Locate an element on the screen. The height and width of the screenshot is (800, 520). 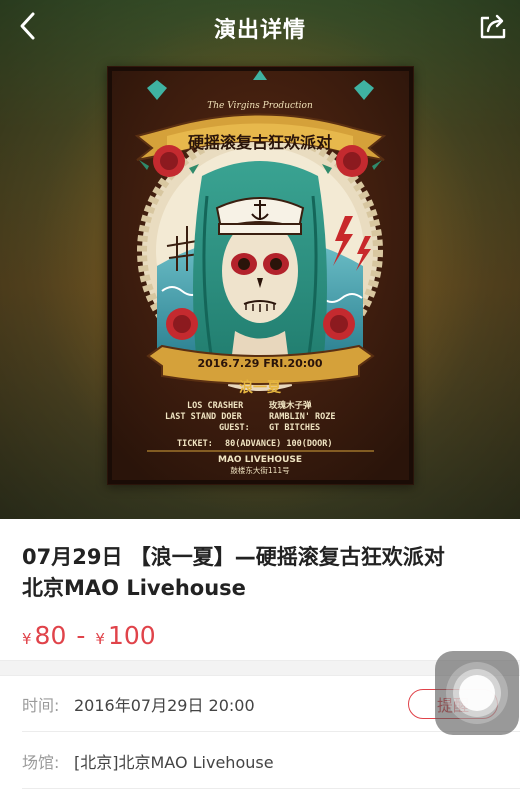
page-title: 演出详情 is located at coordinates (259, 30).